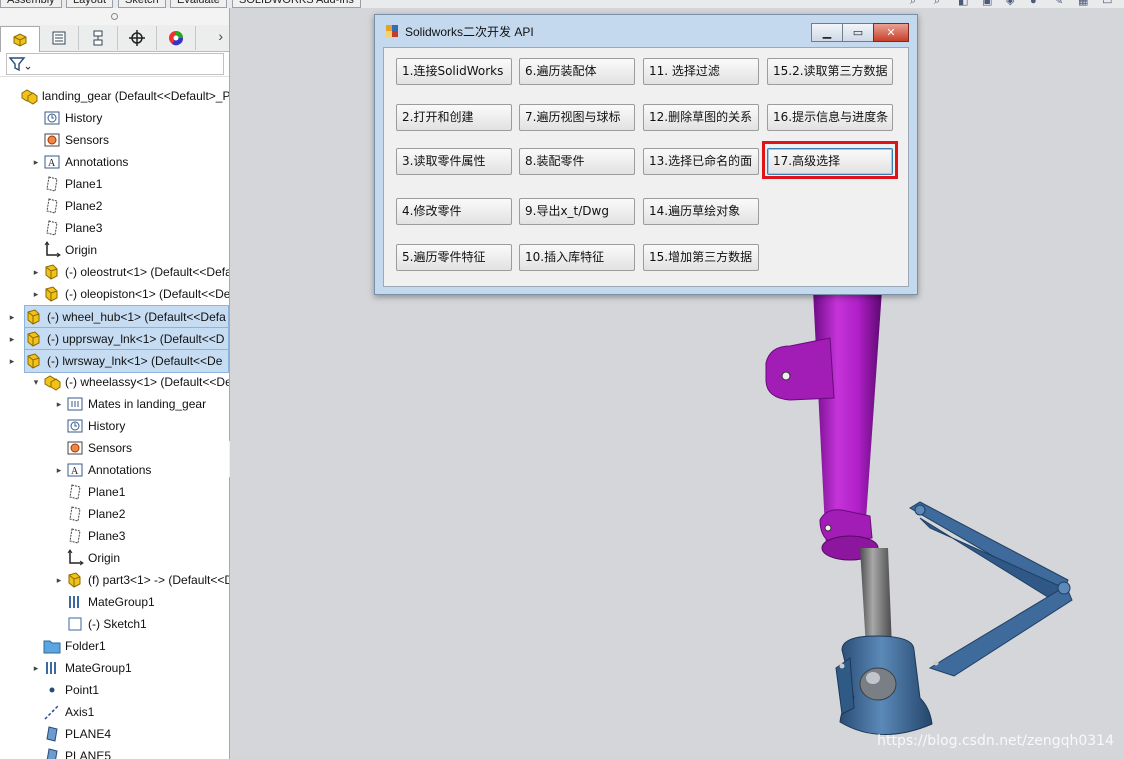 The height and width of the screenshot is (759, 1124). Describe the element at coordinates (392, 31) in the screenshot. I see `app-icon` at that location.